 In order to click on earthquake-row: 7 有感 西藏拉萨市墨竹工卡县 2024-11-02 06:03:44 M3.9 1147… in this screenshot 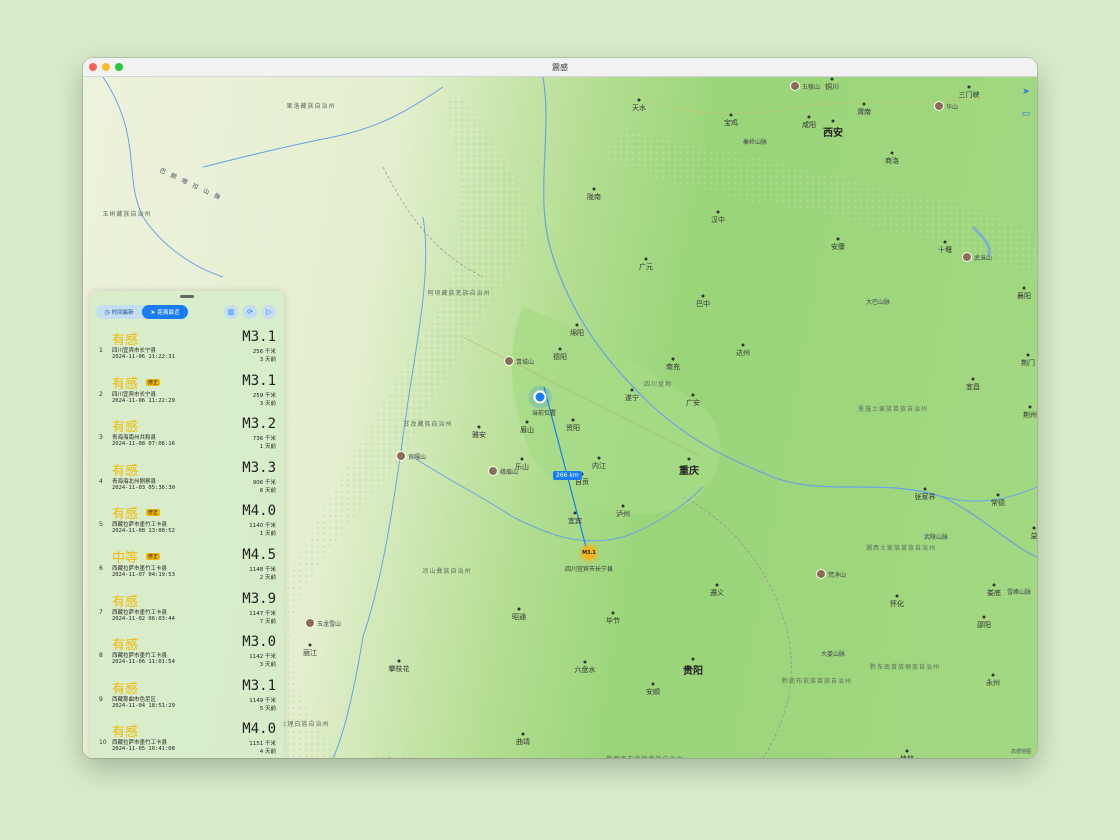, I will do `click(187, 611)`.